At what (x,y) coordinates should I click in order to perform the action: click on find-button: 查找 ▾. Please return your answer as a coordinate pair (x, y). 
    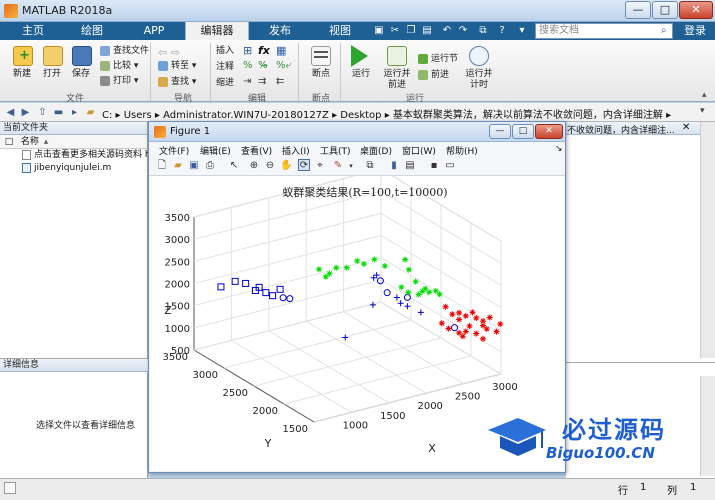
    Looking at the image, I should click on (177, 82).